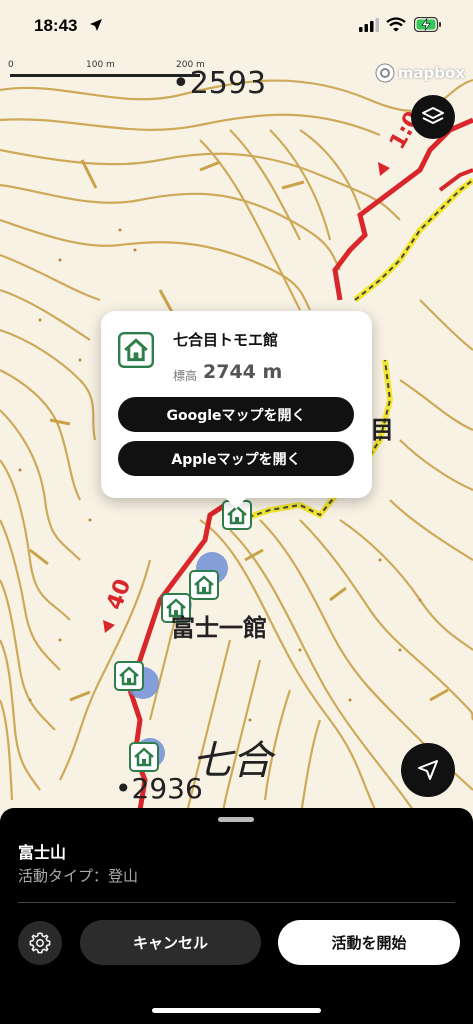  I want to click on home-indicator, so click(236, 1010).